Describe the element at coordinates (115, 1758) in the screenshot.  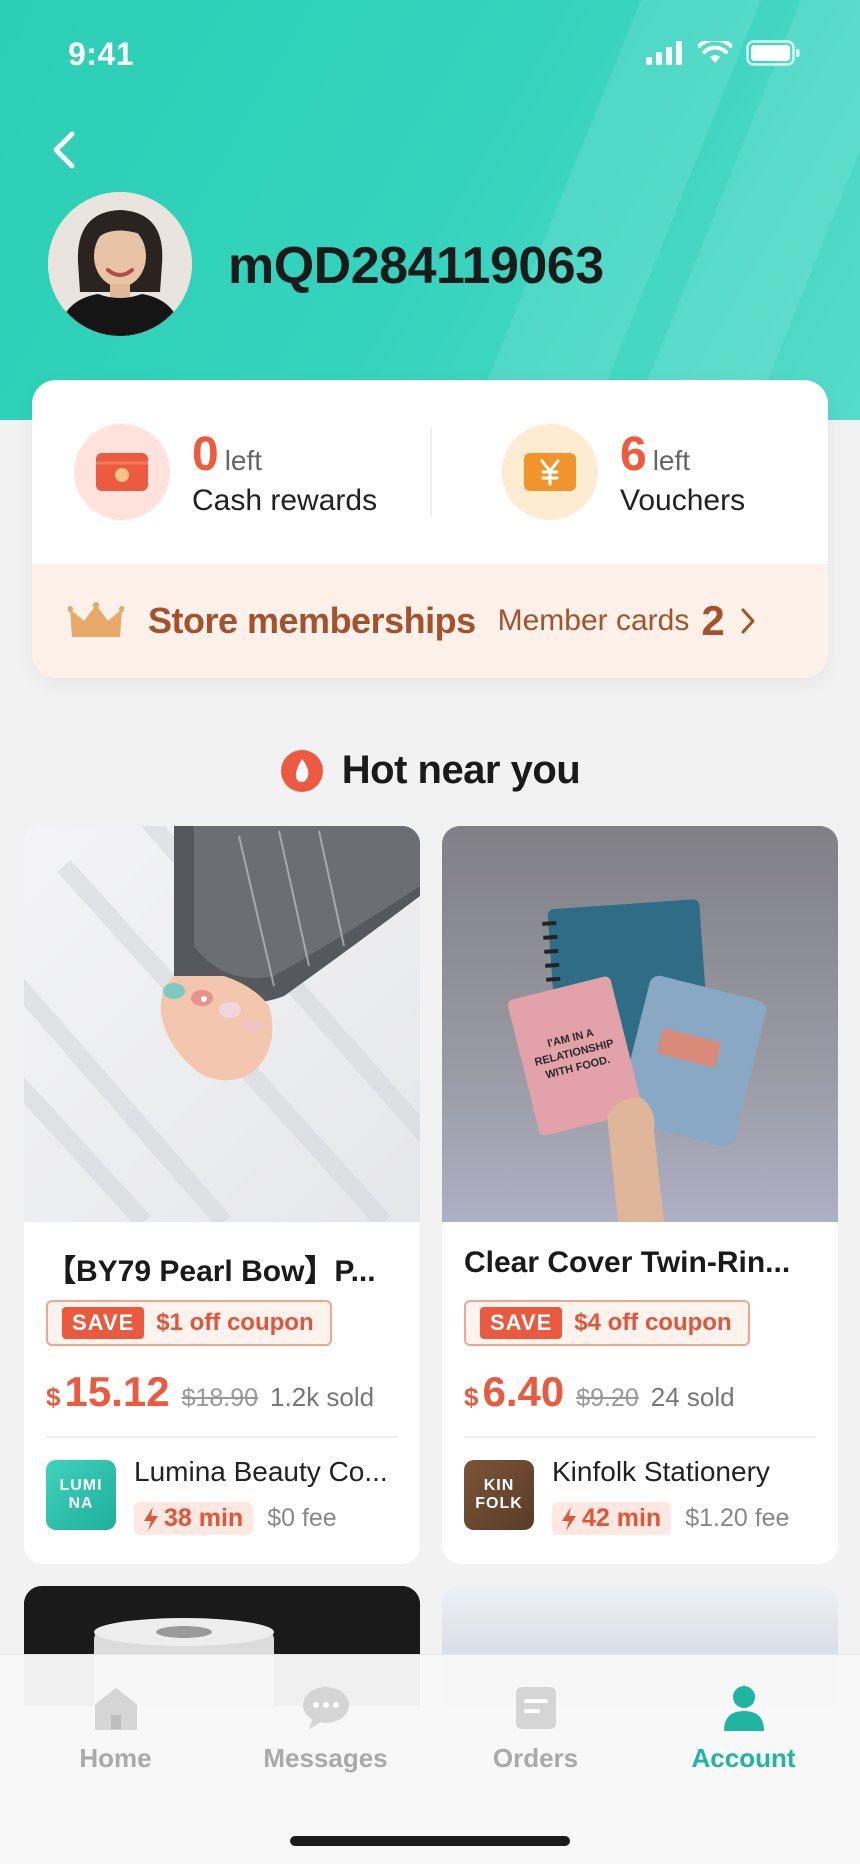
I see `tab-home-label: Home` at that location.